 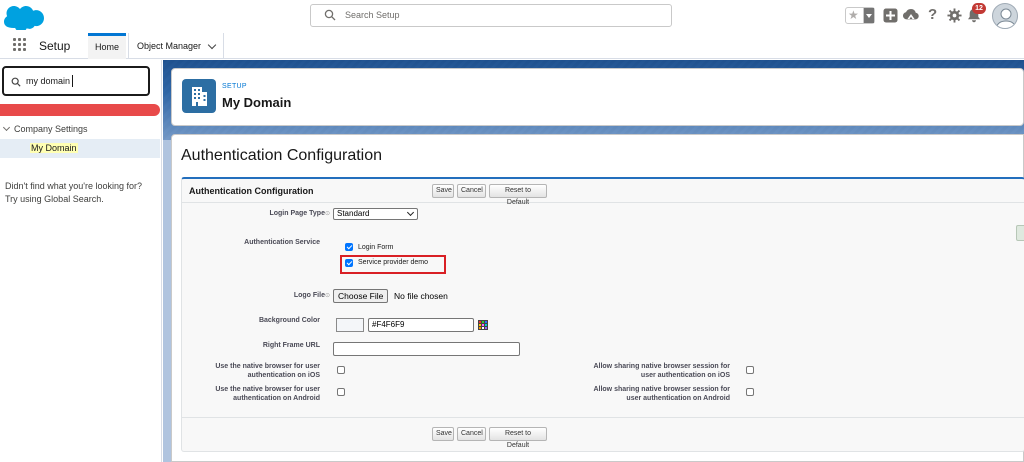 What do you see at coordinates (74, 186) in the screenshot?
I see `not-found-line-1: Didn't find what you're looking for?` at bounding box center [74, 186].